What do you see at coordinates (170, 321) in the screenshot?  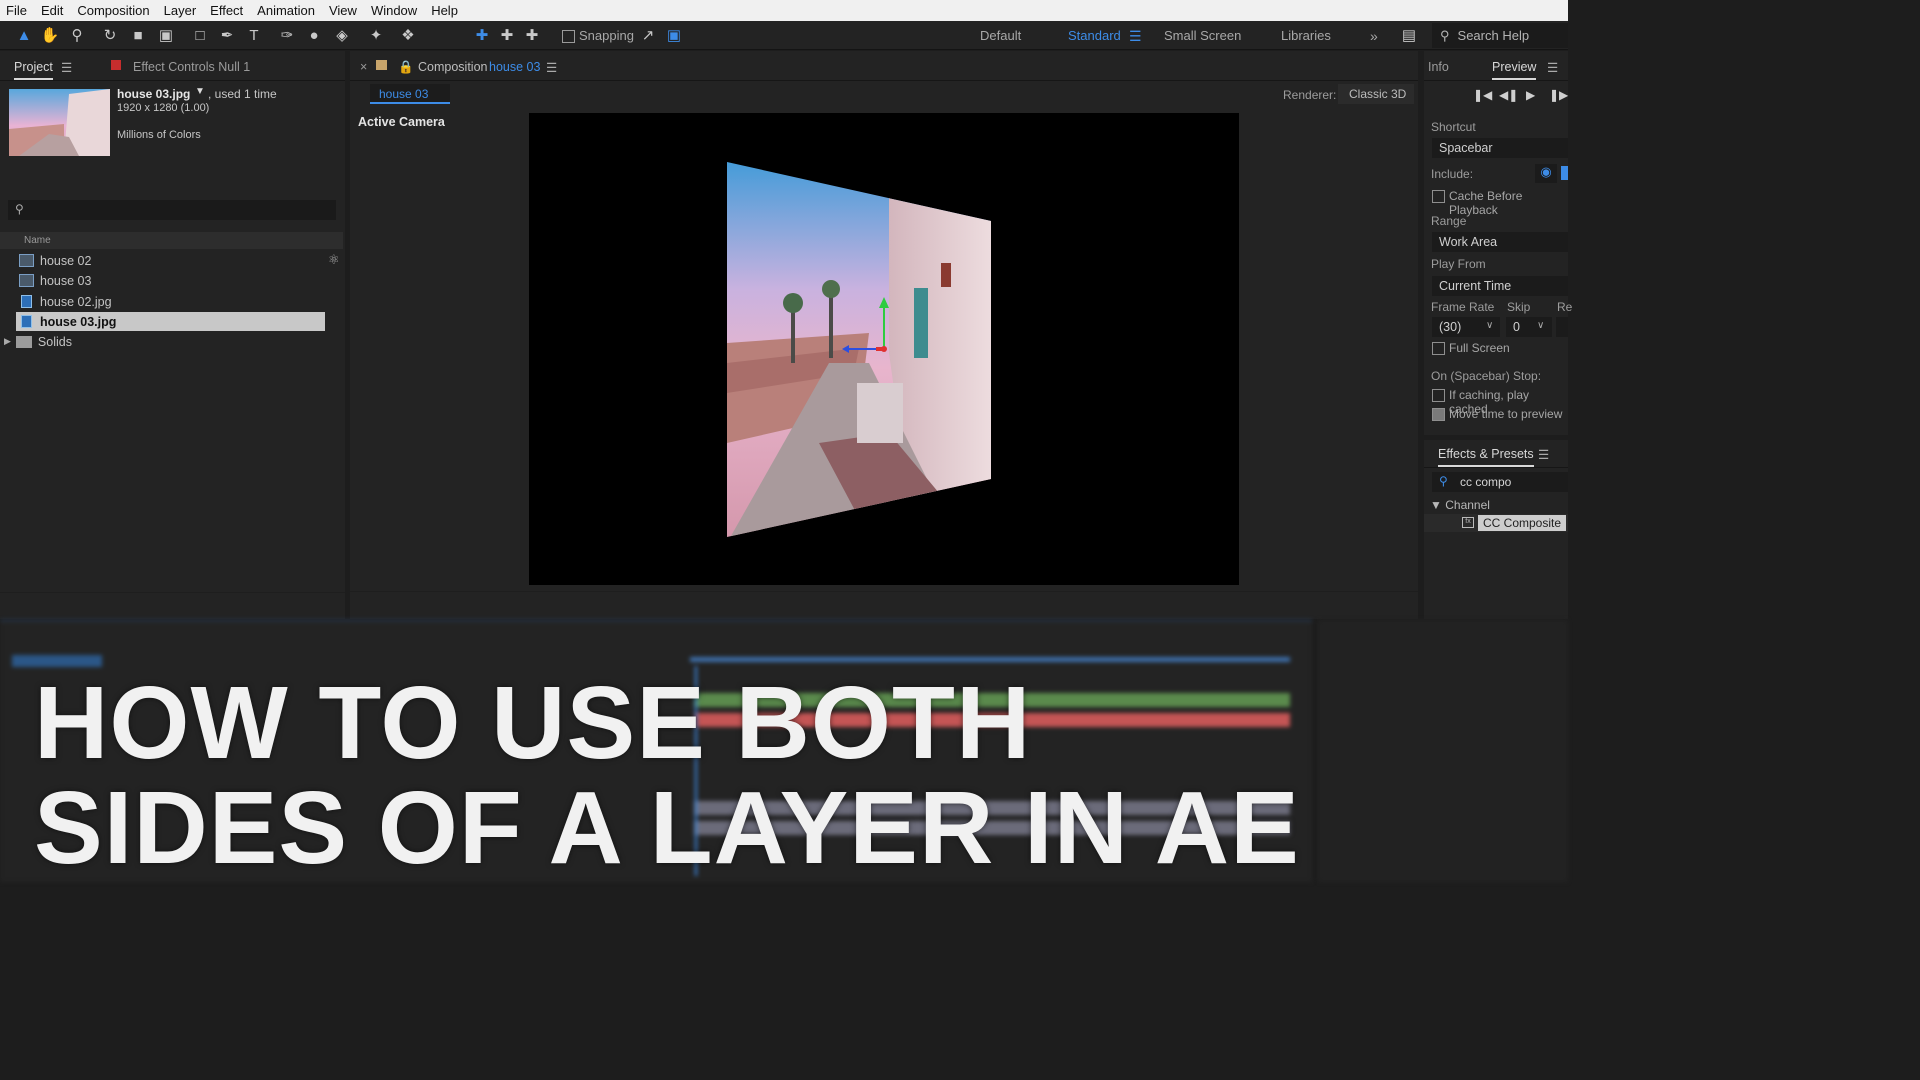 I see `list-item-selected: house 03.jpg` at bounding box center [170, 321].